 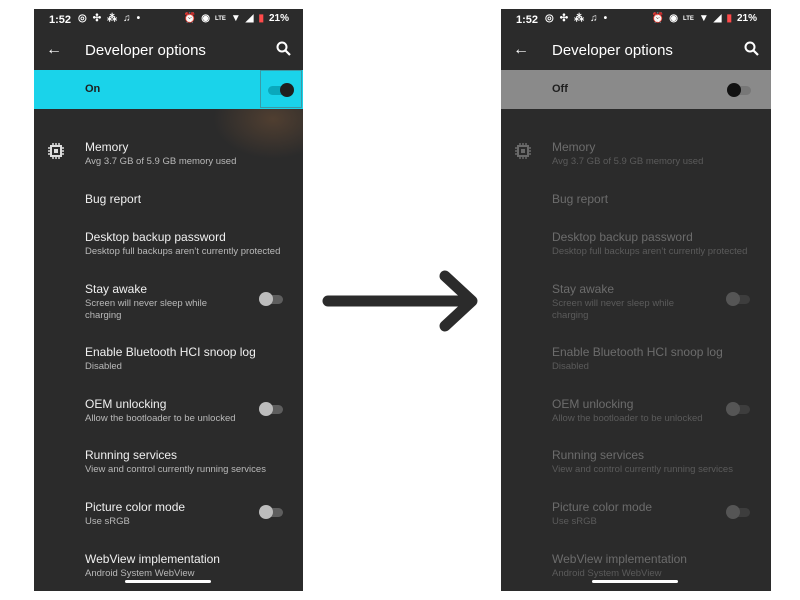 What do you see at coordinates (168, 89) in the screenshot?
I see `master-switch-row: On` at bounding box center [168, 89].